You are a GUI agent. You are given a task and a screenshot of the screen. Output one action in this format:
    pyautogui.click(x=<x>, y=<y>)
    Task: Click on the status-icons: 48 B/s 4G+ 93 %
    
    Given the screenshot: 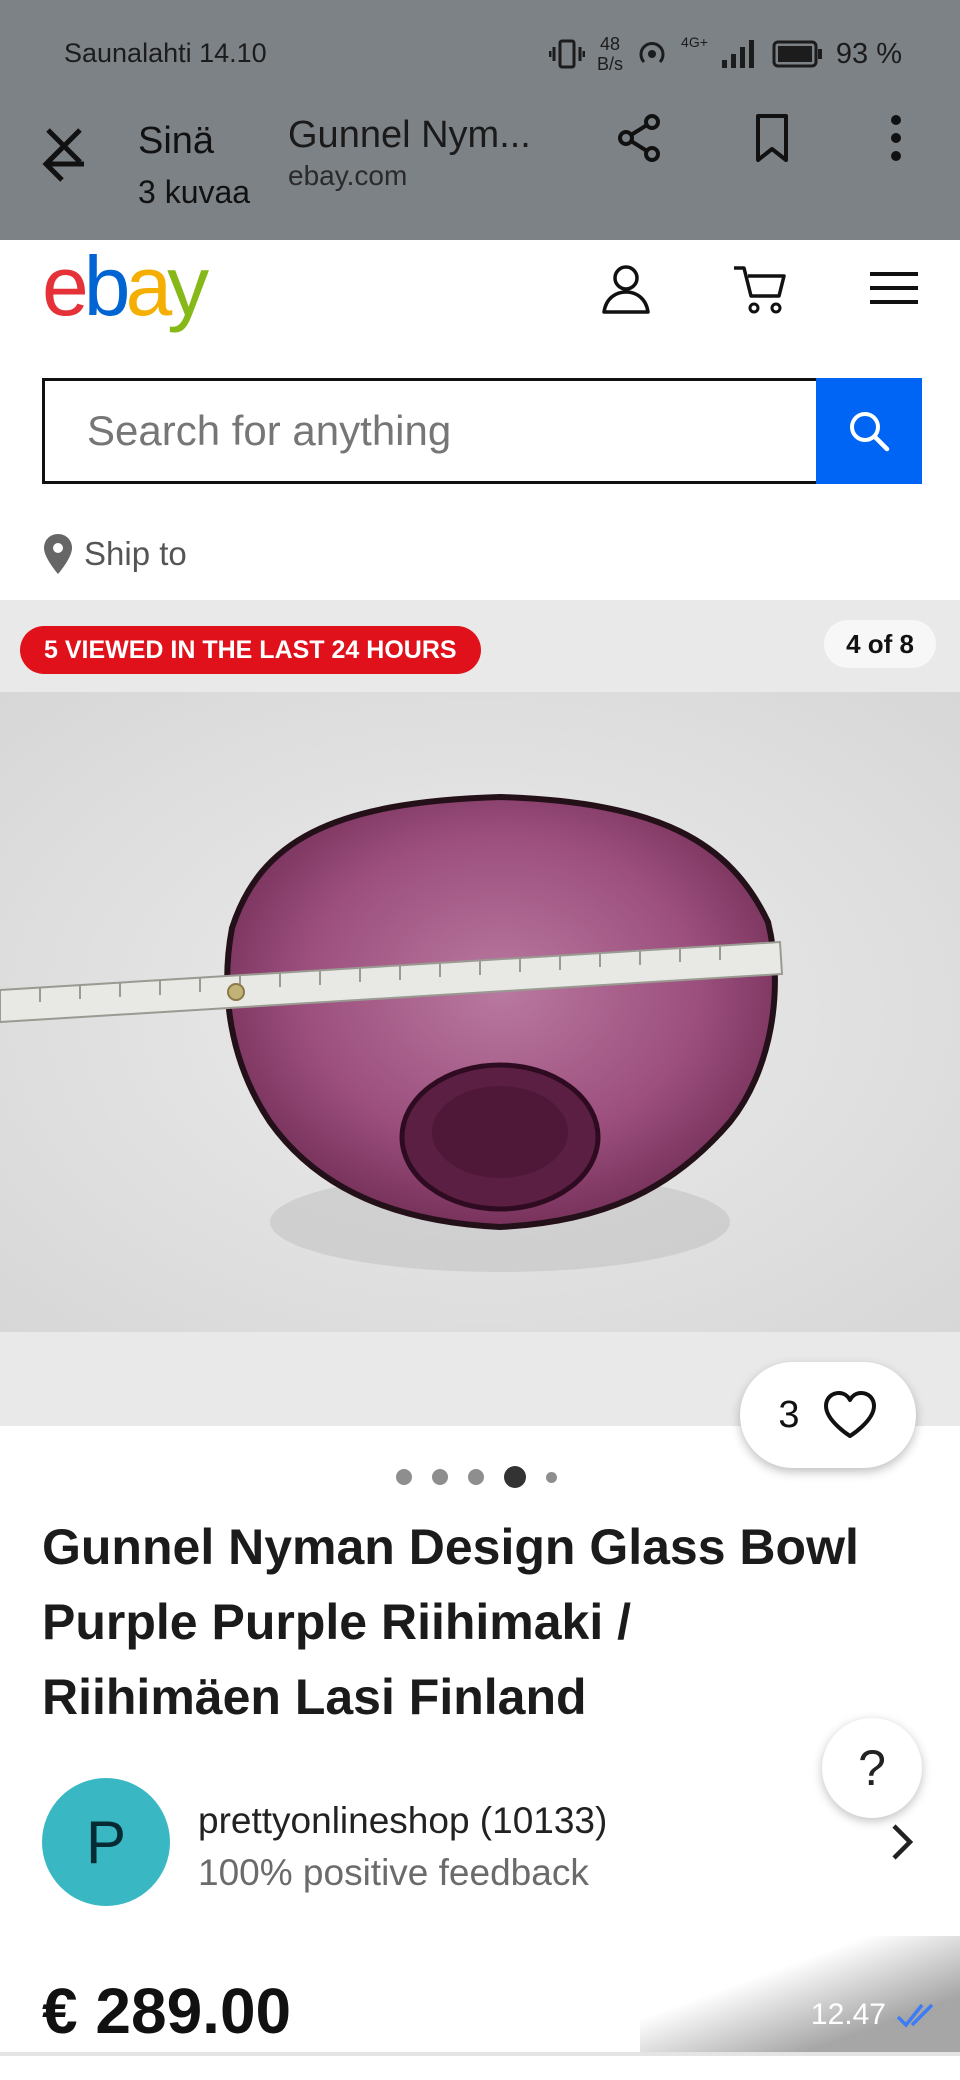 What is the action you would take?
    pyautogui.click(x=725, y=54)
    